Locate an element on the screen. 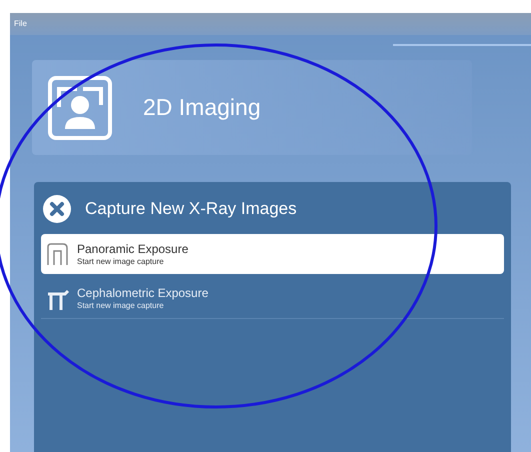 This screenshot has width=531, height=452. arch-icon is located at coordinates (58, 254).